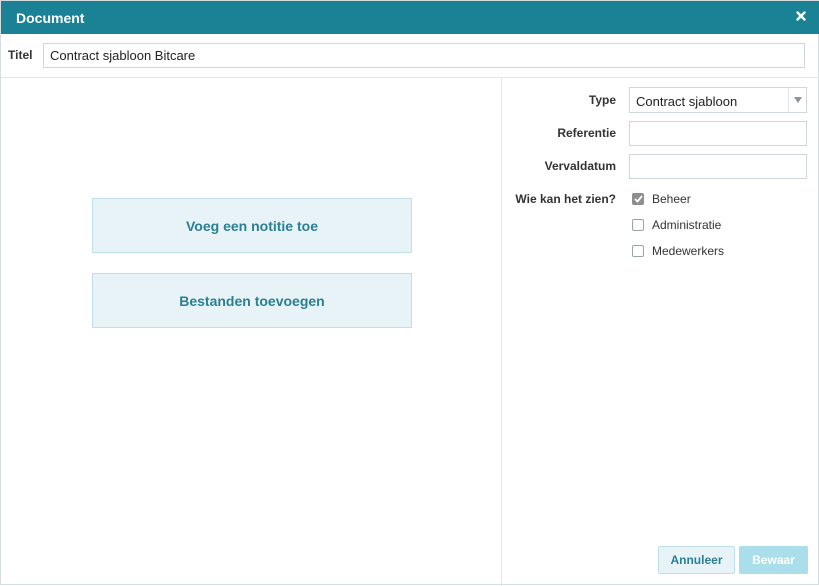 The image size is (819, 586). Describe the element at coordinates (602, 100) in the screenshot. I see `type-label: Type` at that location.